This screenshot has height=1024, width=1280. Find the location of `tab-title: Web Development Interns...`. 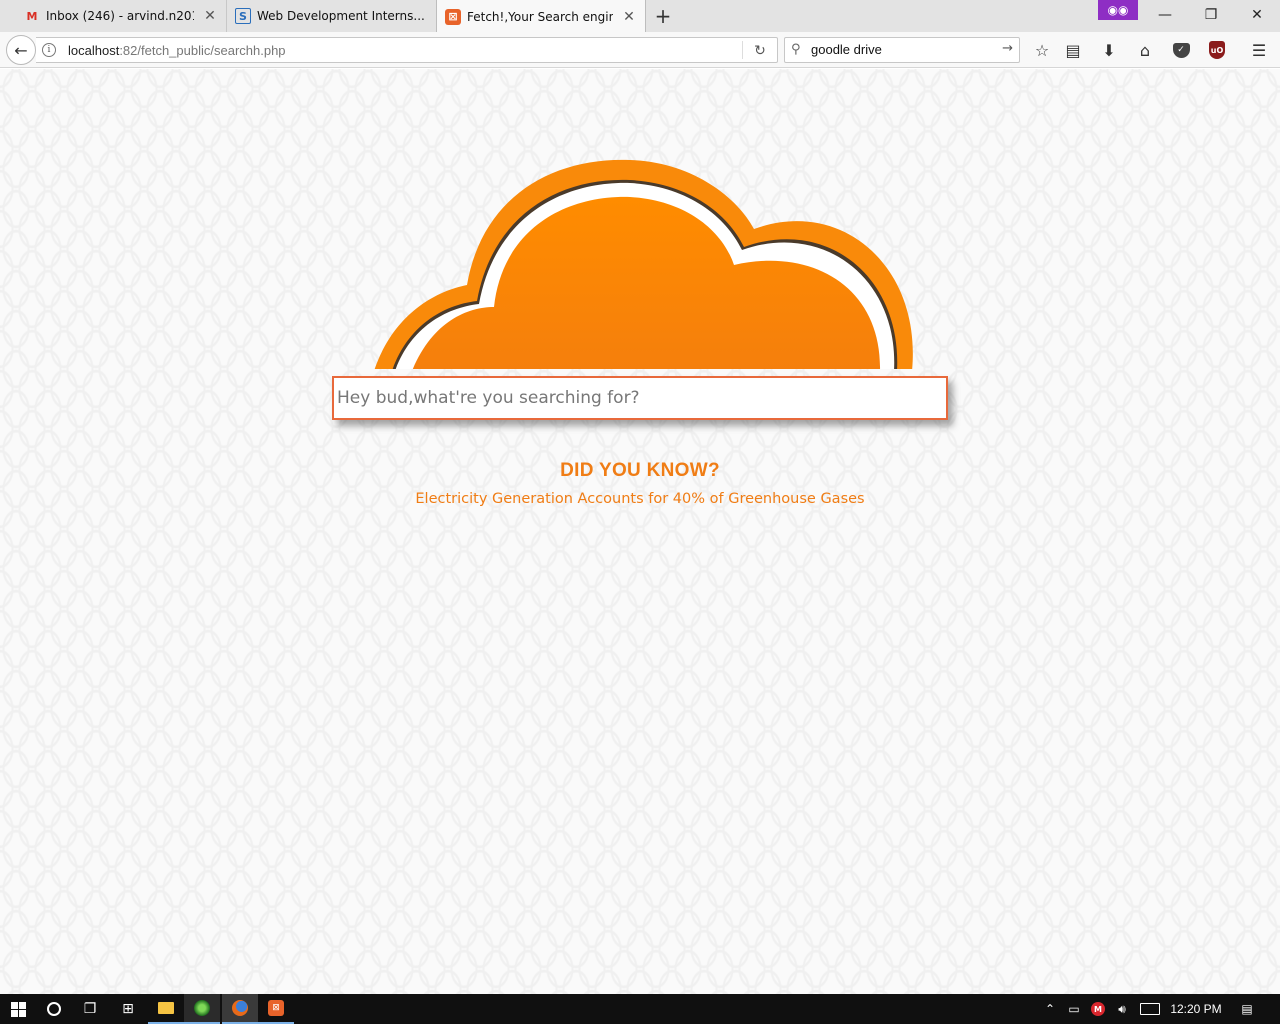

tab-title: Web Development Interns... is located at coordinates (341, 16).